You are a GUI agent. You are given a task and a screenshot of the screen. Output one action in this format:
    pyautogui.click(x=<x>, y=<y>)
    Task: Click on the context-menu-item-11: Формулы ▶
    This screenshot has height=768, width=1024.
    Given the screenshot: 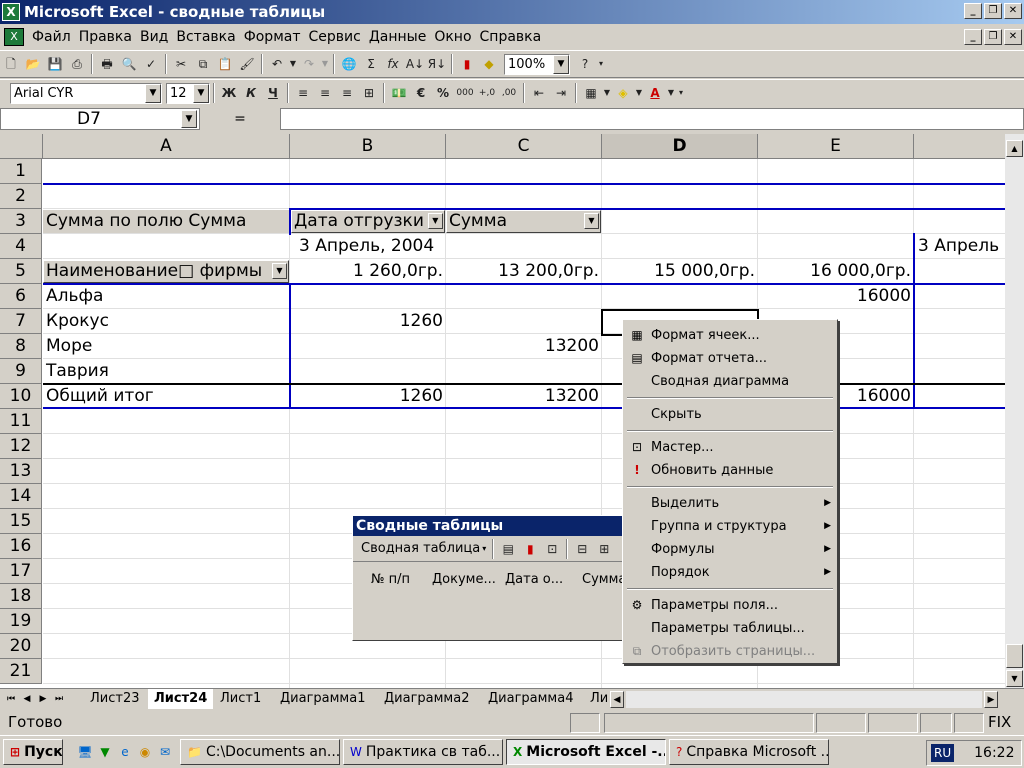 What is the action you would take?
    pyautogui.click(x=730, y=549)
    